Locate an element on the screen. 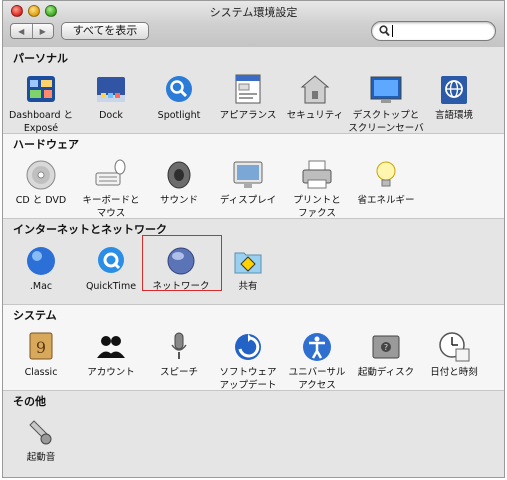  search-input is located at coordinates (439, 30).